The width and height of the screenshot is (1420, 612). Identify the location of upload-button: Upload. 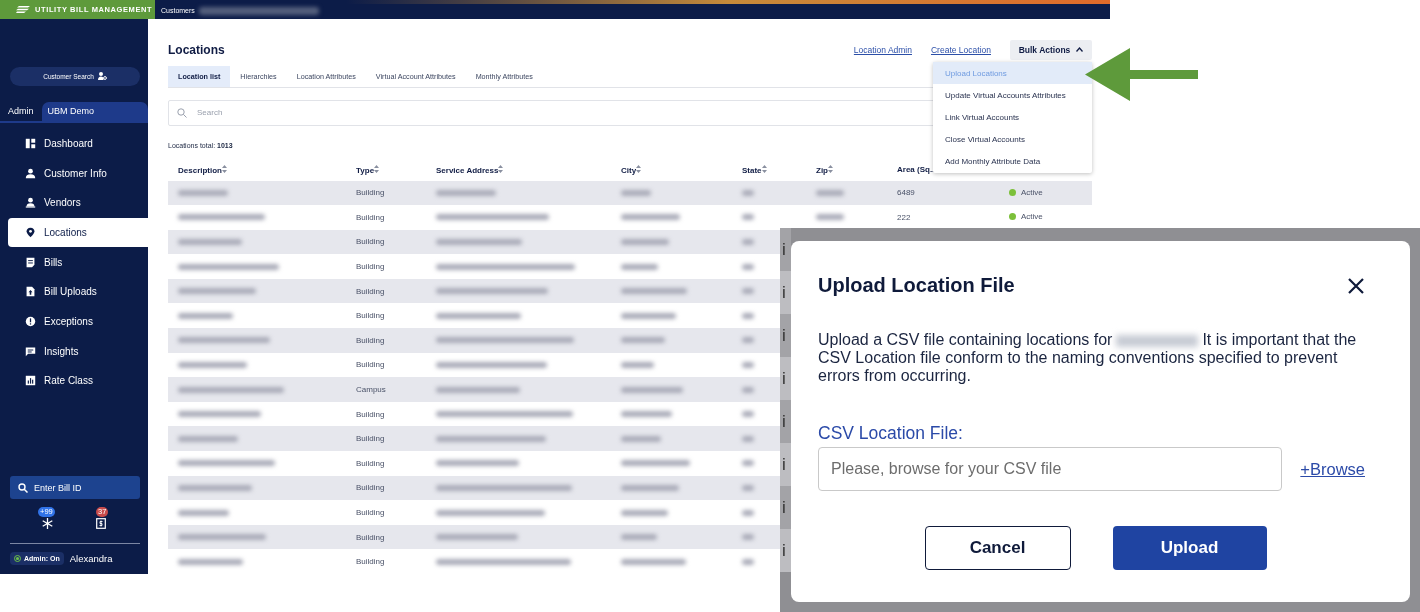
(1189, 548).